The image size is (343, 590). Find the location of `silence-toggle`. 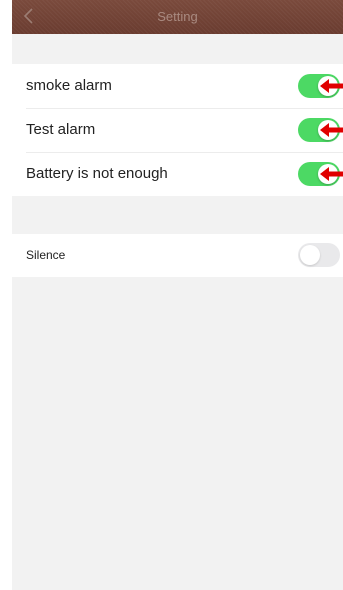

silence-toggle is located at coordinates (319, 255).